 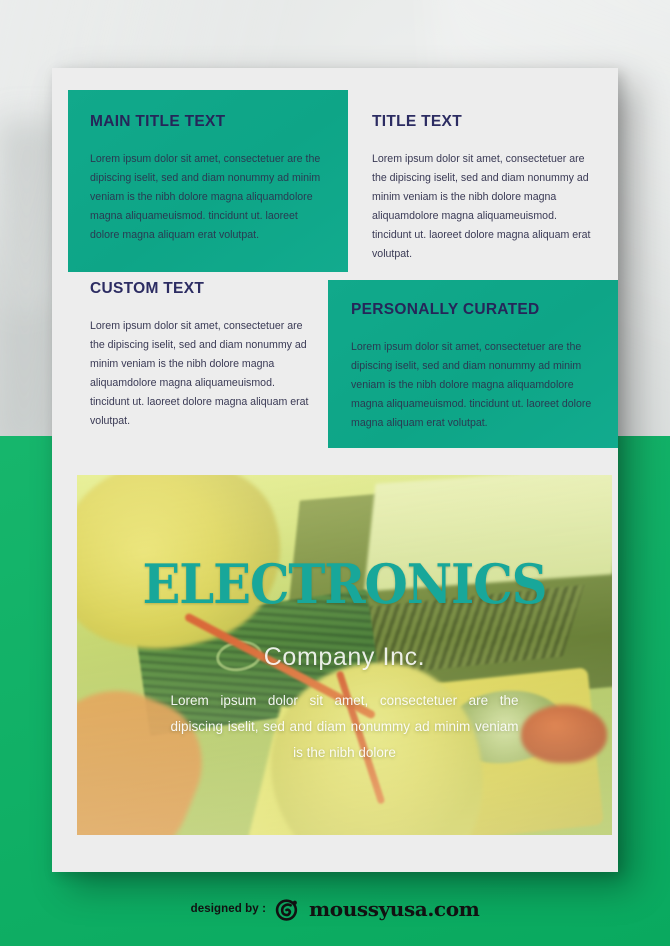 I want to click on hero-title: ELECTRONICS, so click(x=345, y=584).